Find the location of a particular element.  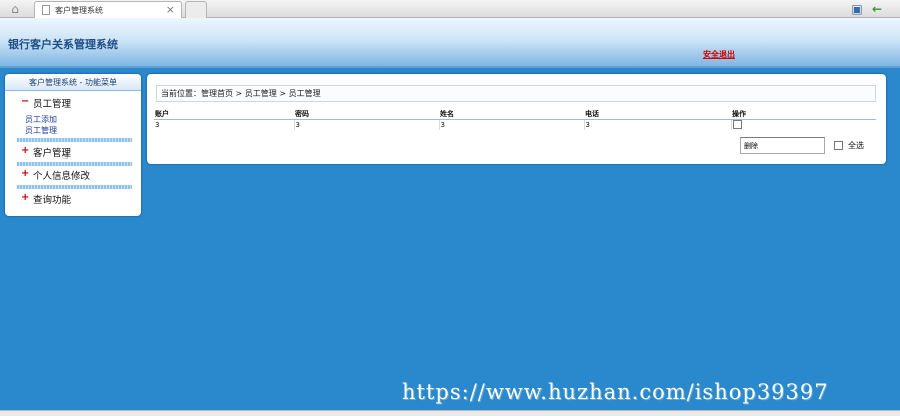

delete-button is located at coordinates (782, 145).